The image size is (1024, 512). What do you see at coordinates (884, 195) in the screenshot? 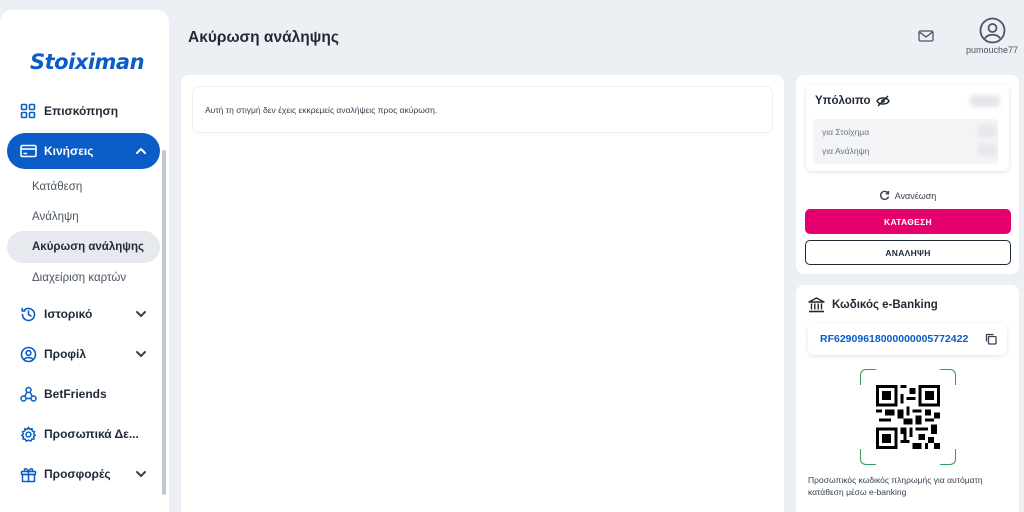
I see `refresh-icon` at bounding box center [884, 195].